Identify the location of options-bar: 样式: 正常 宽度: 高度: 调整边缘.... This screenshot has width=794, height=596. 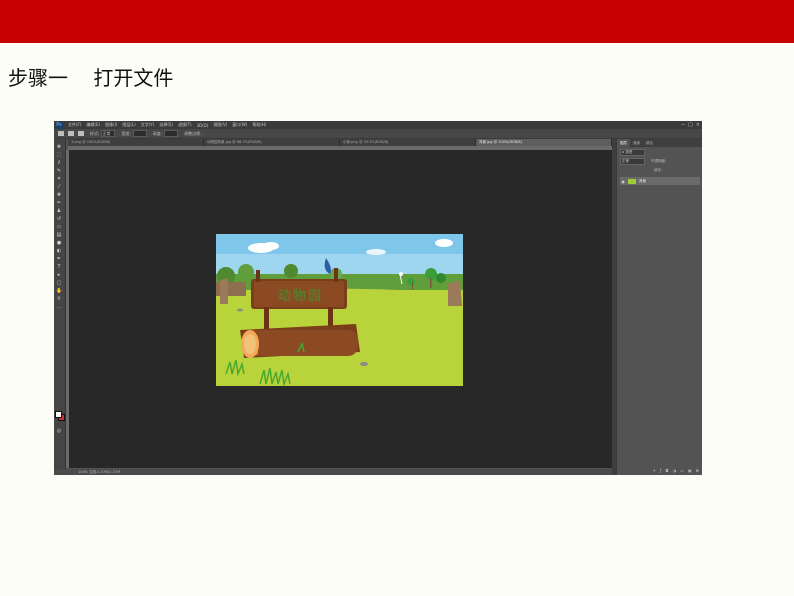
(378, 134).